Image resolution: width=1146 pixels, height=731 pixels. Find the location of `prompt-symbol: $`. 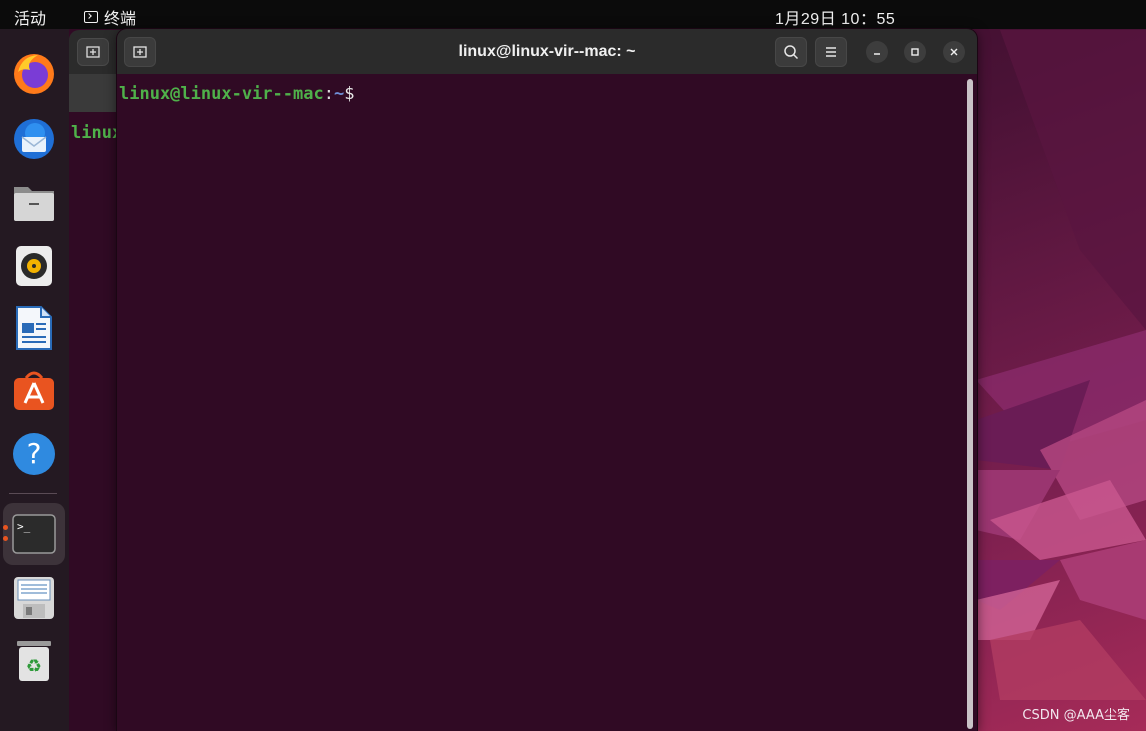

prompt-symbol: $ is located at coordinates (349, 94).